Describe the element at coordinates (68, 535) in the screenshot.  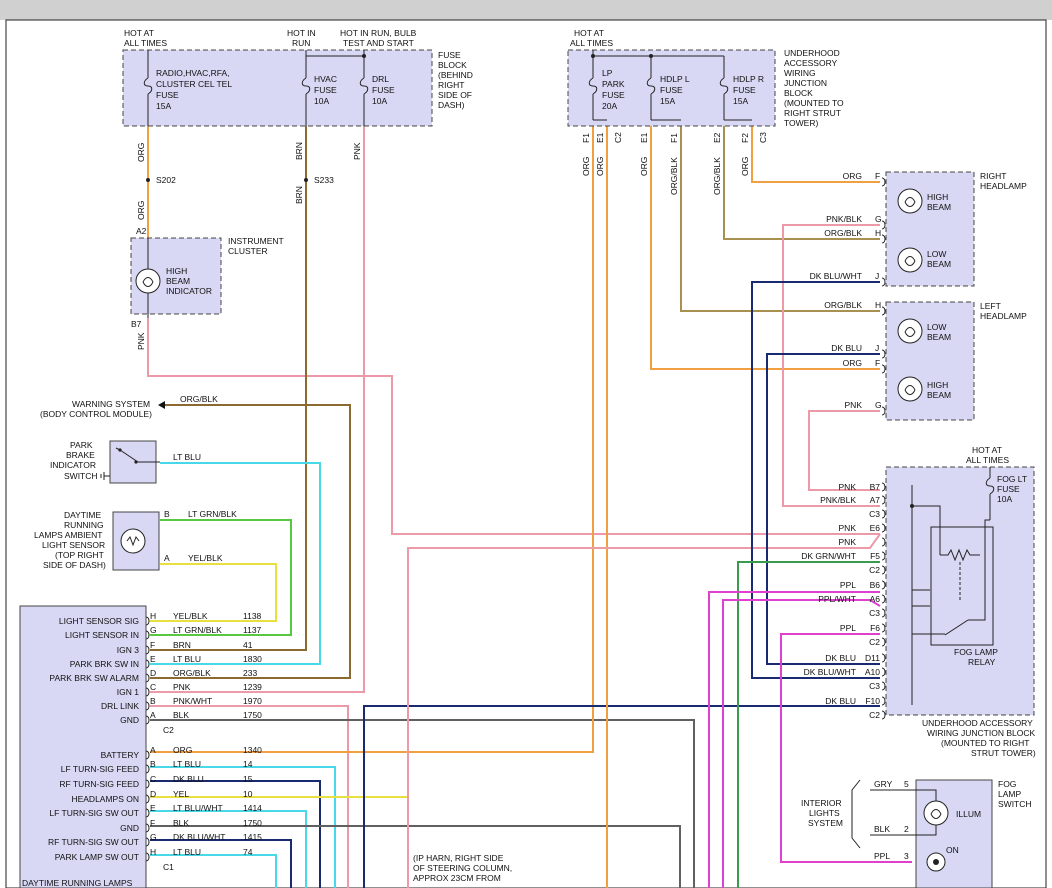
I see `sensor-label-3: LAMPS AMBIENT` at that location.